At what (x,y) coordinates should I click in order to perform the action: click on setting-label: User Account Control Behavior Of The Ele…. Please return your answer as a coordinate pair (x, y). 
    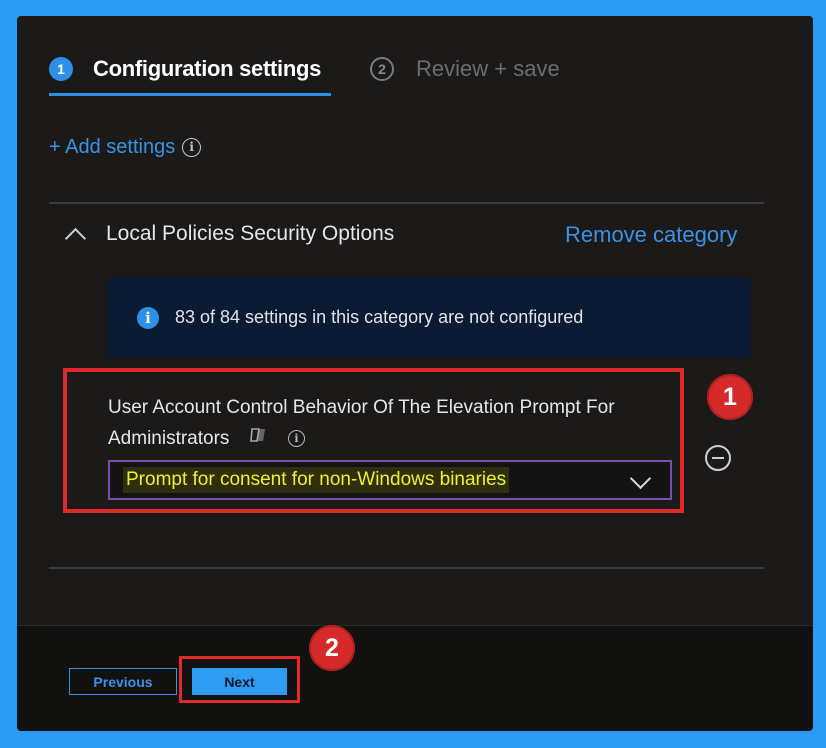
    Looking at the image, I should click on (388, 423).